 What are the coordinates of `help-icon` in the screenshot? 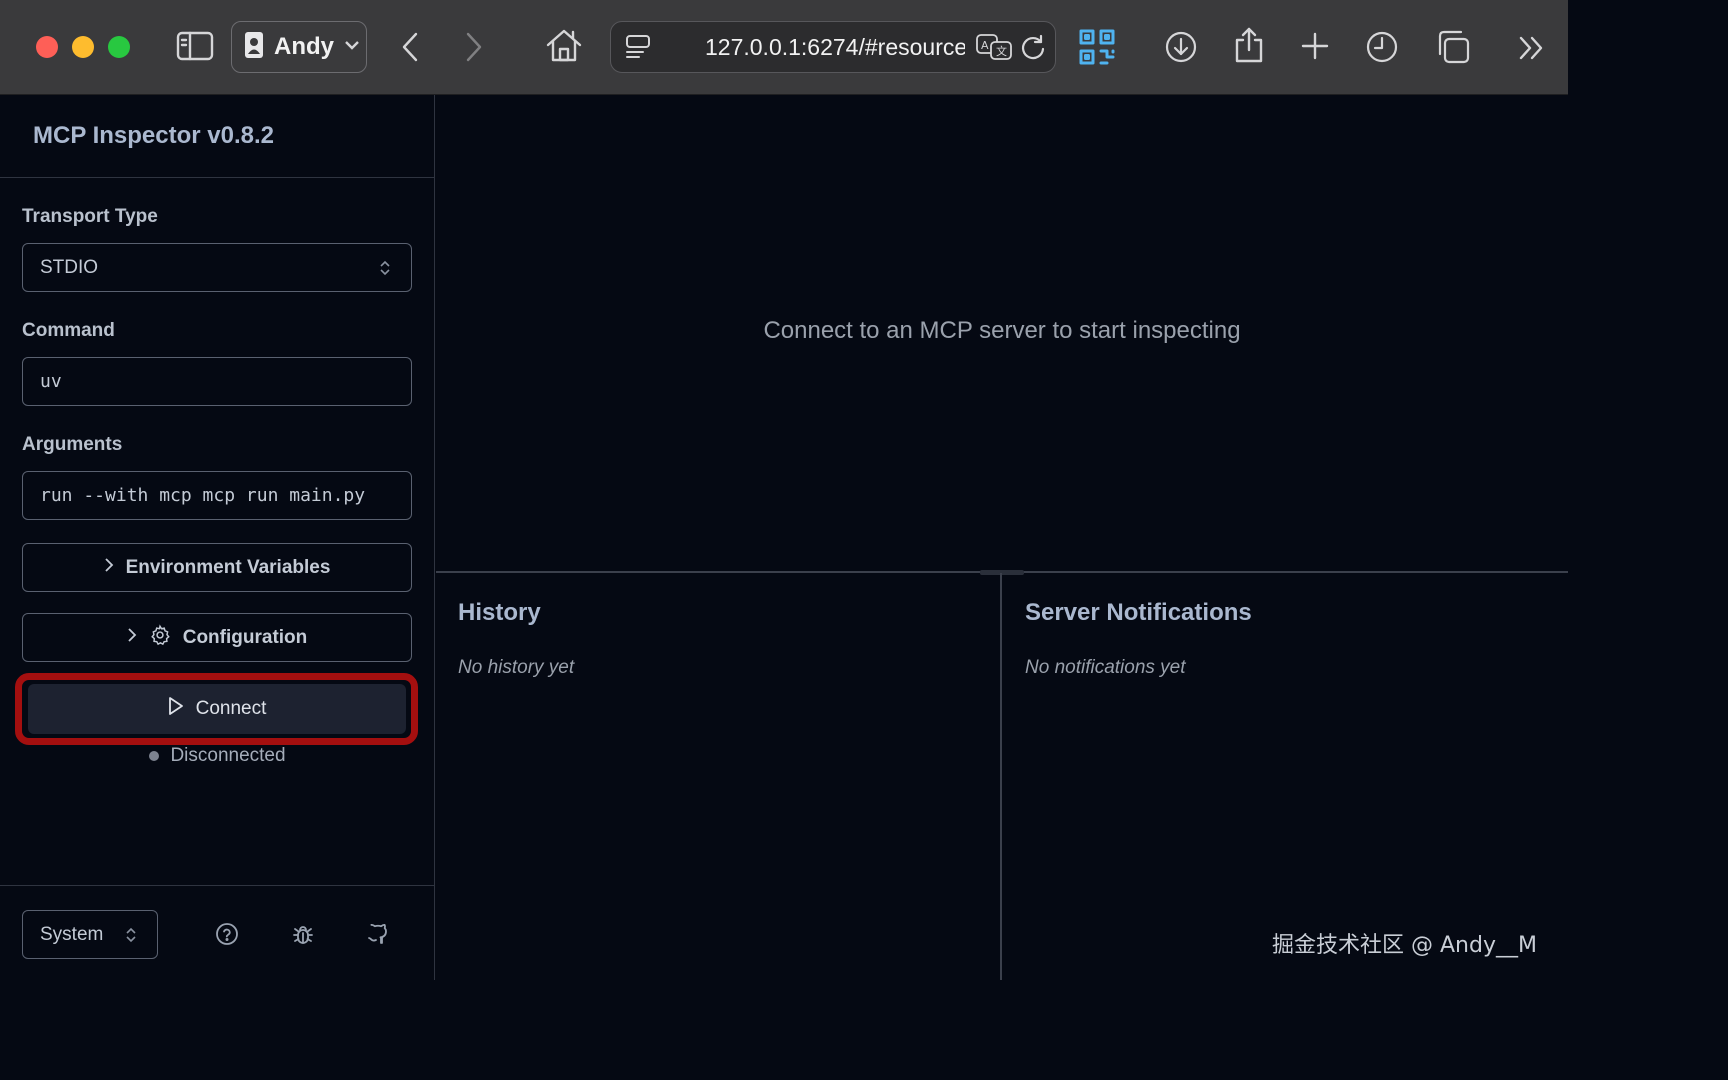 It's located at (227, 936).